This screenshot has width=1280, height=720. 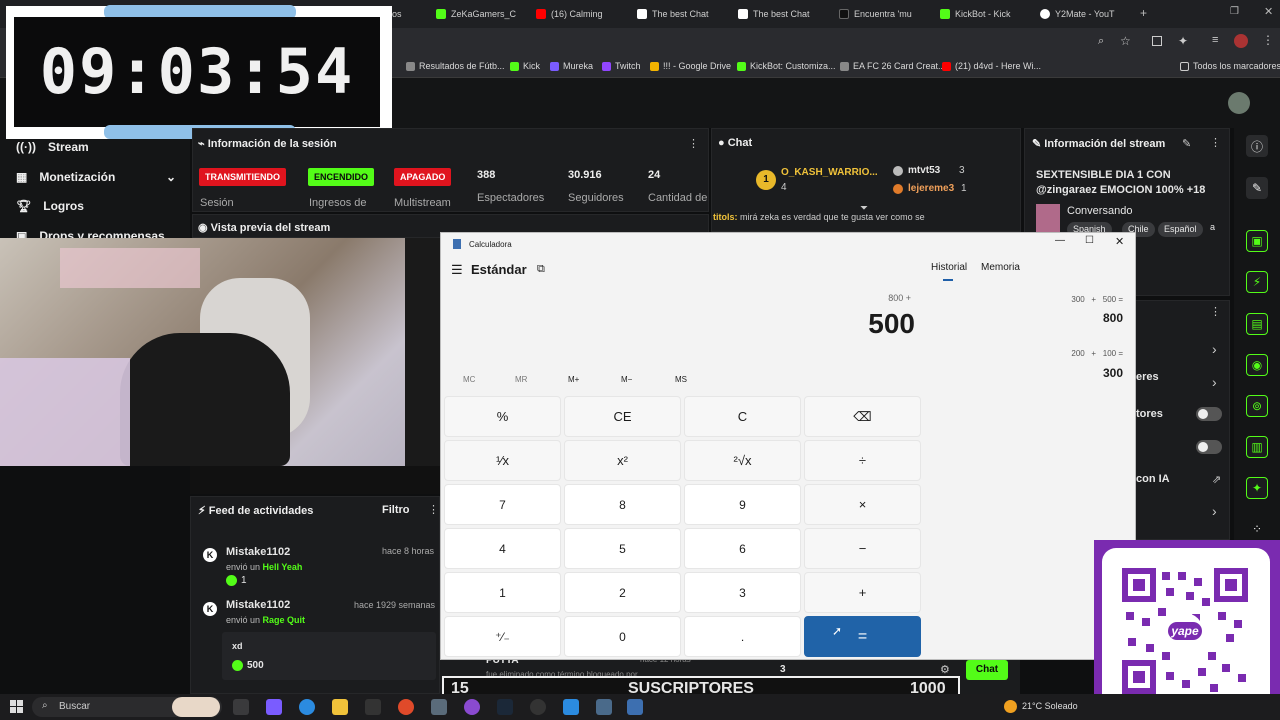 I want to click on new-tab-icon: +, so click(x=1143, y=13).